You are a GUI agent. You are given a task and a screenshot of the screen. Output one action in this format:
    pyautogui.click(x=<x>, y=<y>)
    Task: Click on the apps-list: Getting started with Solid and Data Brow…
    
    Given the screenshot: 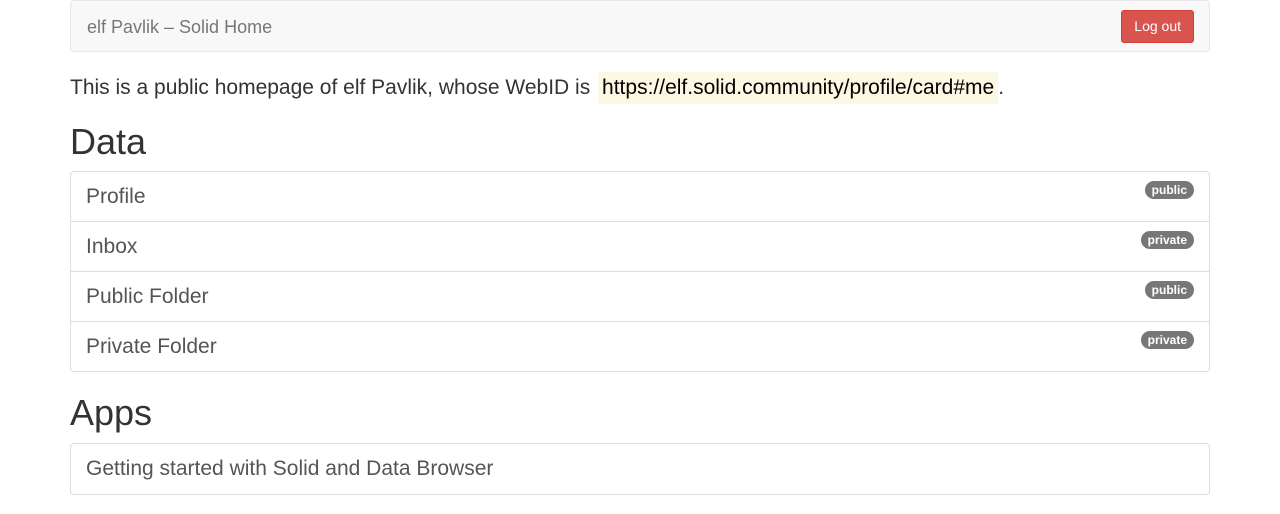 What is the action you would take?
    pyautogui.click(x=640, y=469)
    